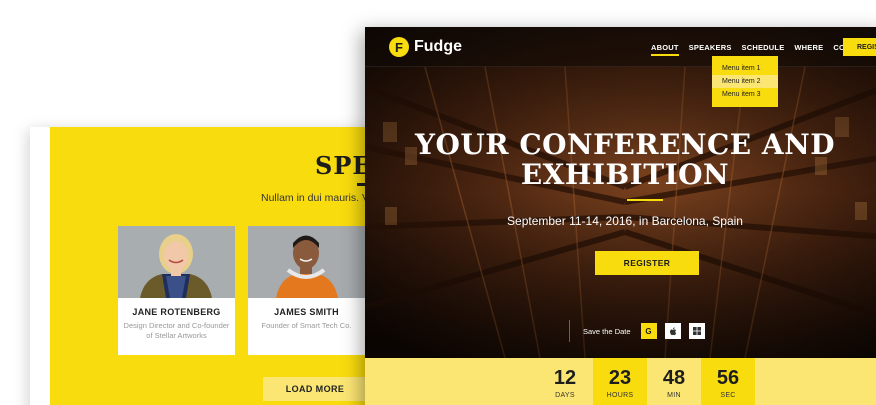 The width and height of the screenshot is (876, 405). What do you see at coordinates (565, 378) in the screenshot?
I see `countdown-value: 12` at bounding box center [565, 378].